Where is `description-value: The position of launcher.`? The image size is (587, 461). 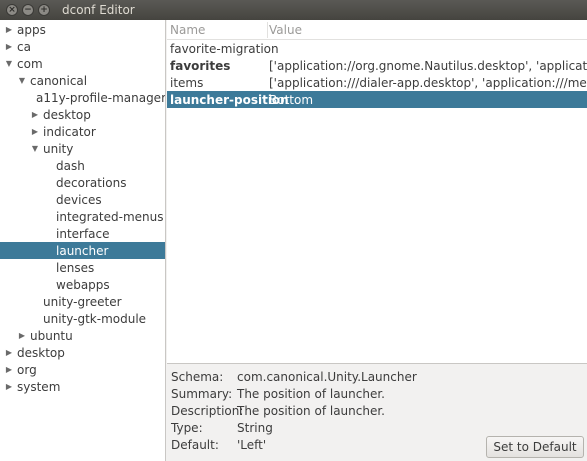
description-value: The position of launcher. is located at coordinates (311, 411).